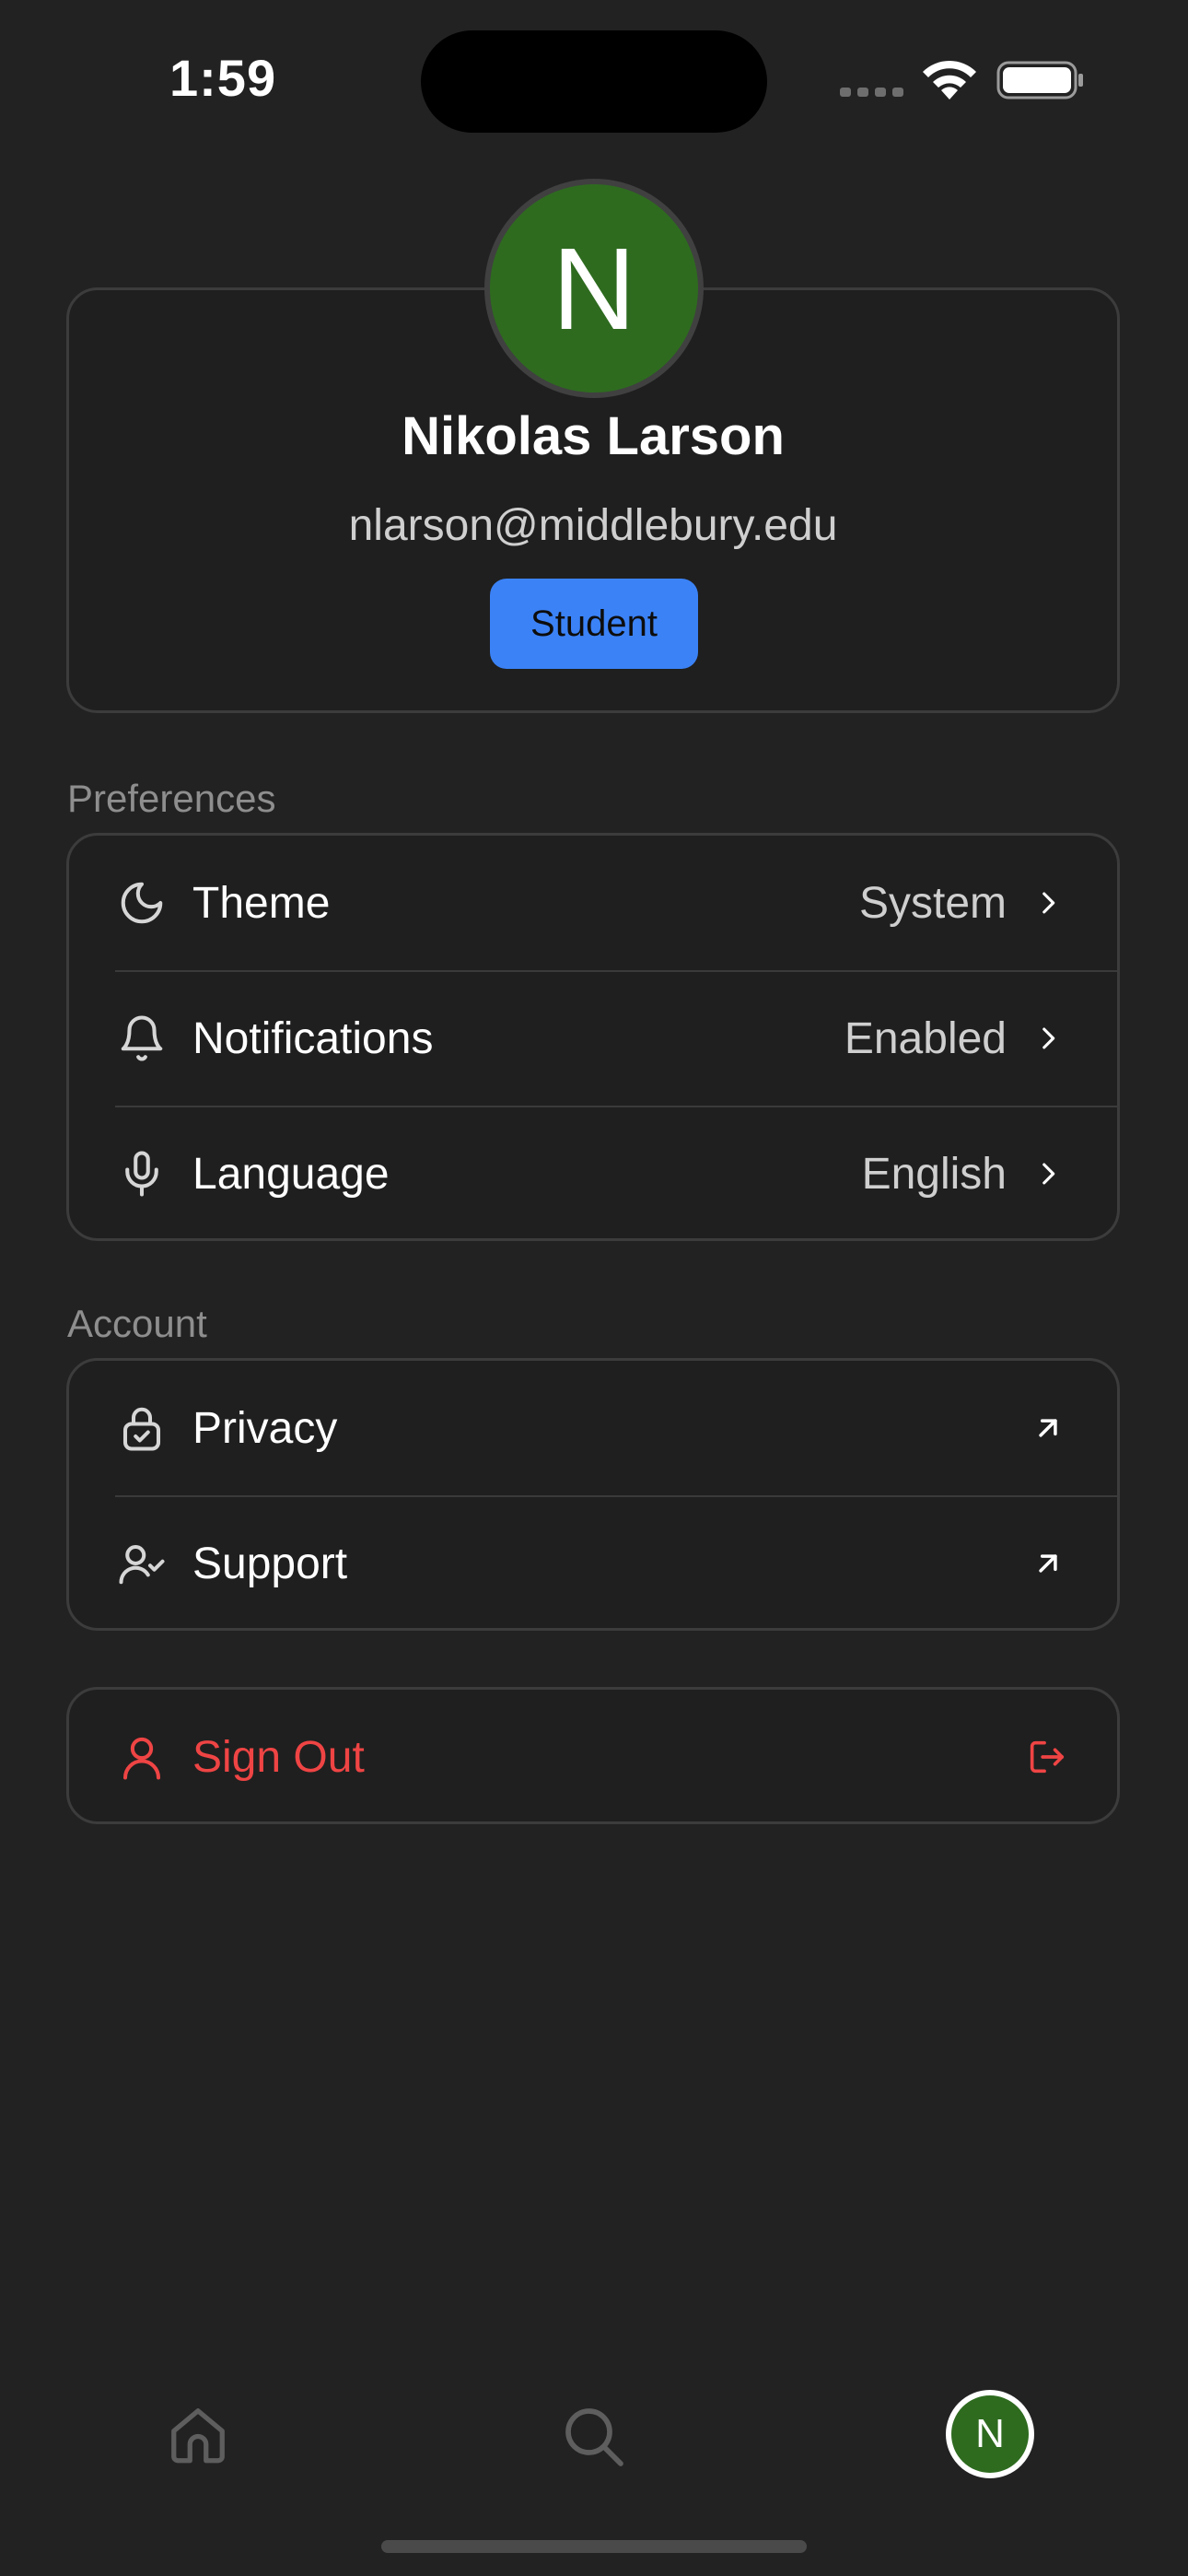 The height and width of the screenshot is (2576, 1188). What do you see at coordinates (261, 903) in the screenshot?
I see `theme-label: Theme` at bounding box center [261, 903].